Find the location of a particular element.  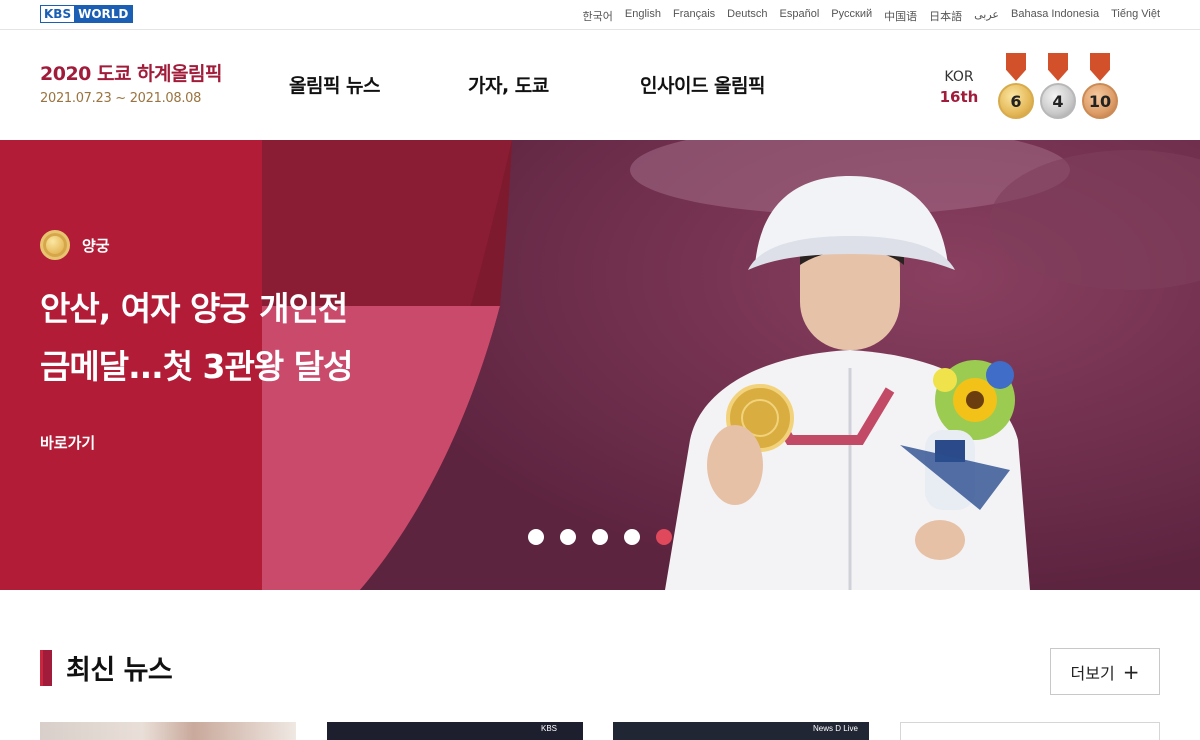

lang-korean: 한국어 is located at coordinates (598, 16).